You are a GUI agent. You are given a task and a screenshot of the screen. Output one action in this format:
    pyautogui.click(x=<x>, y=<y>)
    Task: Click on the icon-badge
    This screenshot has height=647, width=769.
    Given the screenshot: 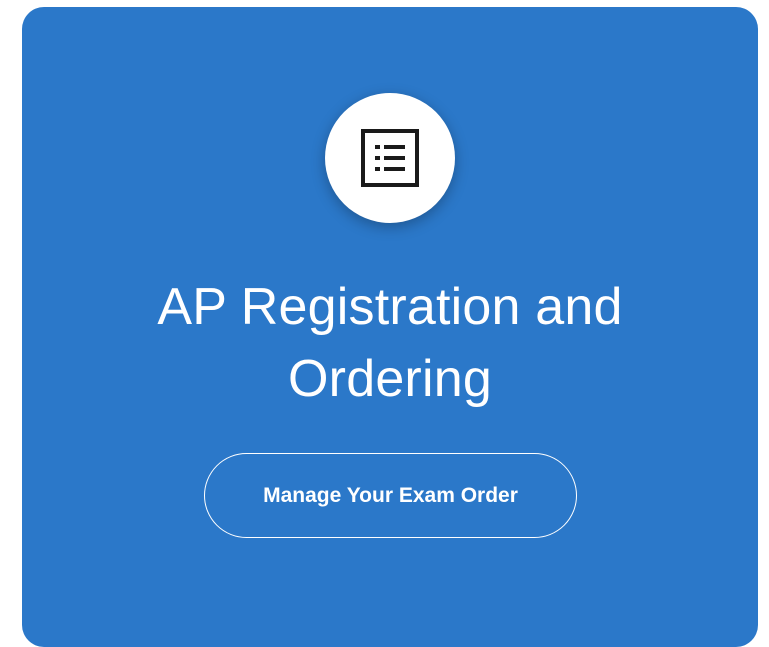 What is the action you would take?
    pyautogui.click(x=390, y=158)
    